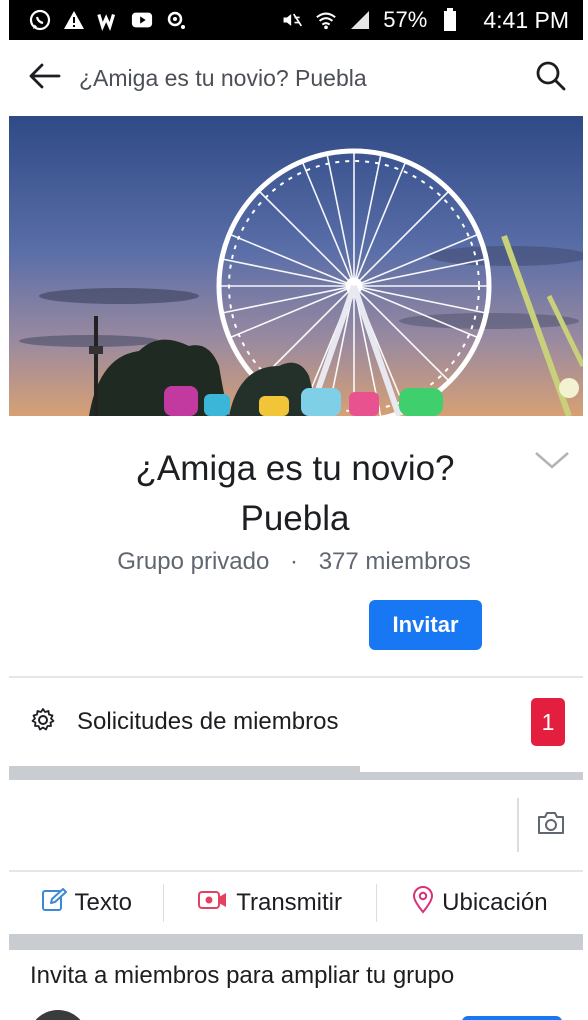 This screenshot has width=588, height=1020. What do you see at coordinates (395, 561) in the screenshot?
I see `group-member-count: 377 miembros` at bounding box center [395, 561].